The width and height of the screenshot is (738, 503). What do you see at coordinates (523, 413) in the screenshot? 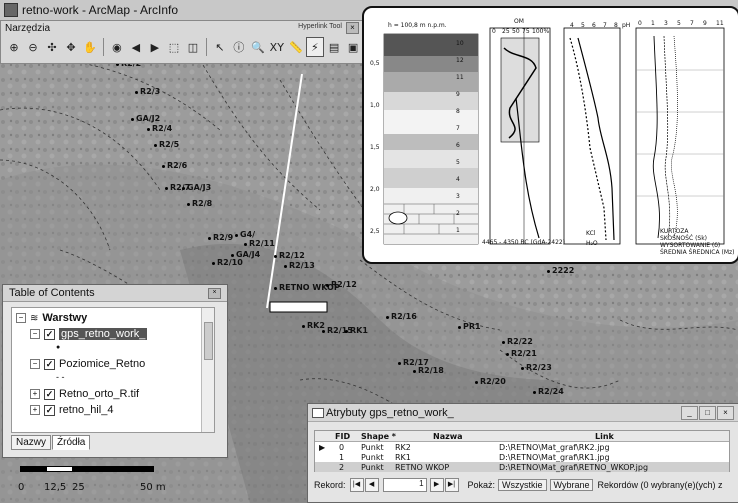
I see `attribute-table-title-bar: Atrybuty gps_retno_work_ _ □ ×` at bounding box center [523, 413].